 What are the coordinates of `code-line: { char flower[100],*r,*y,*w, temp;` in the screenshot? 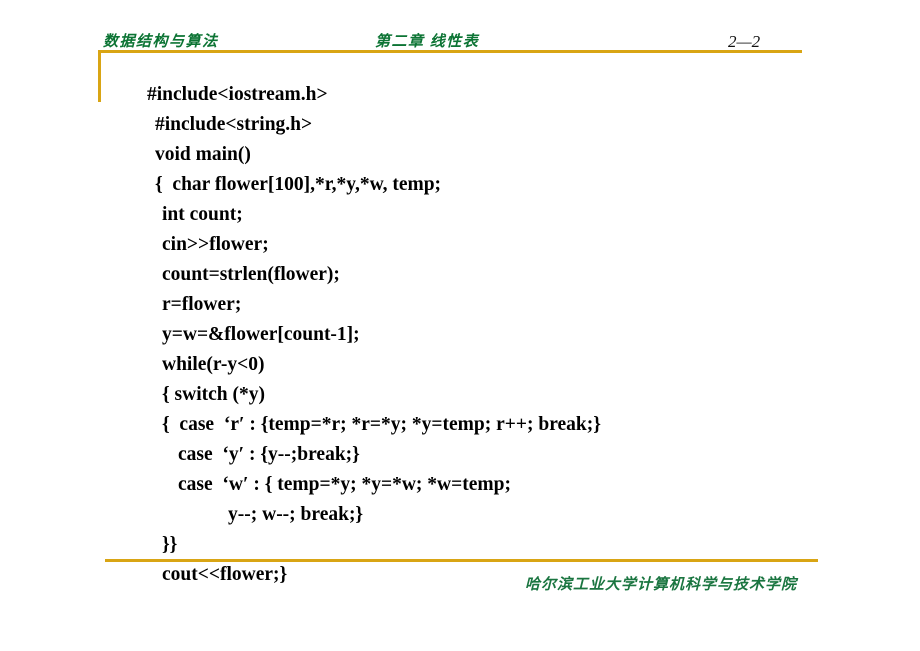 It's located at (298, 184).